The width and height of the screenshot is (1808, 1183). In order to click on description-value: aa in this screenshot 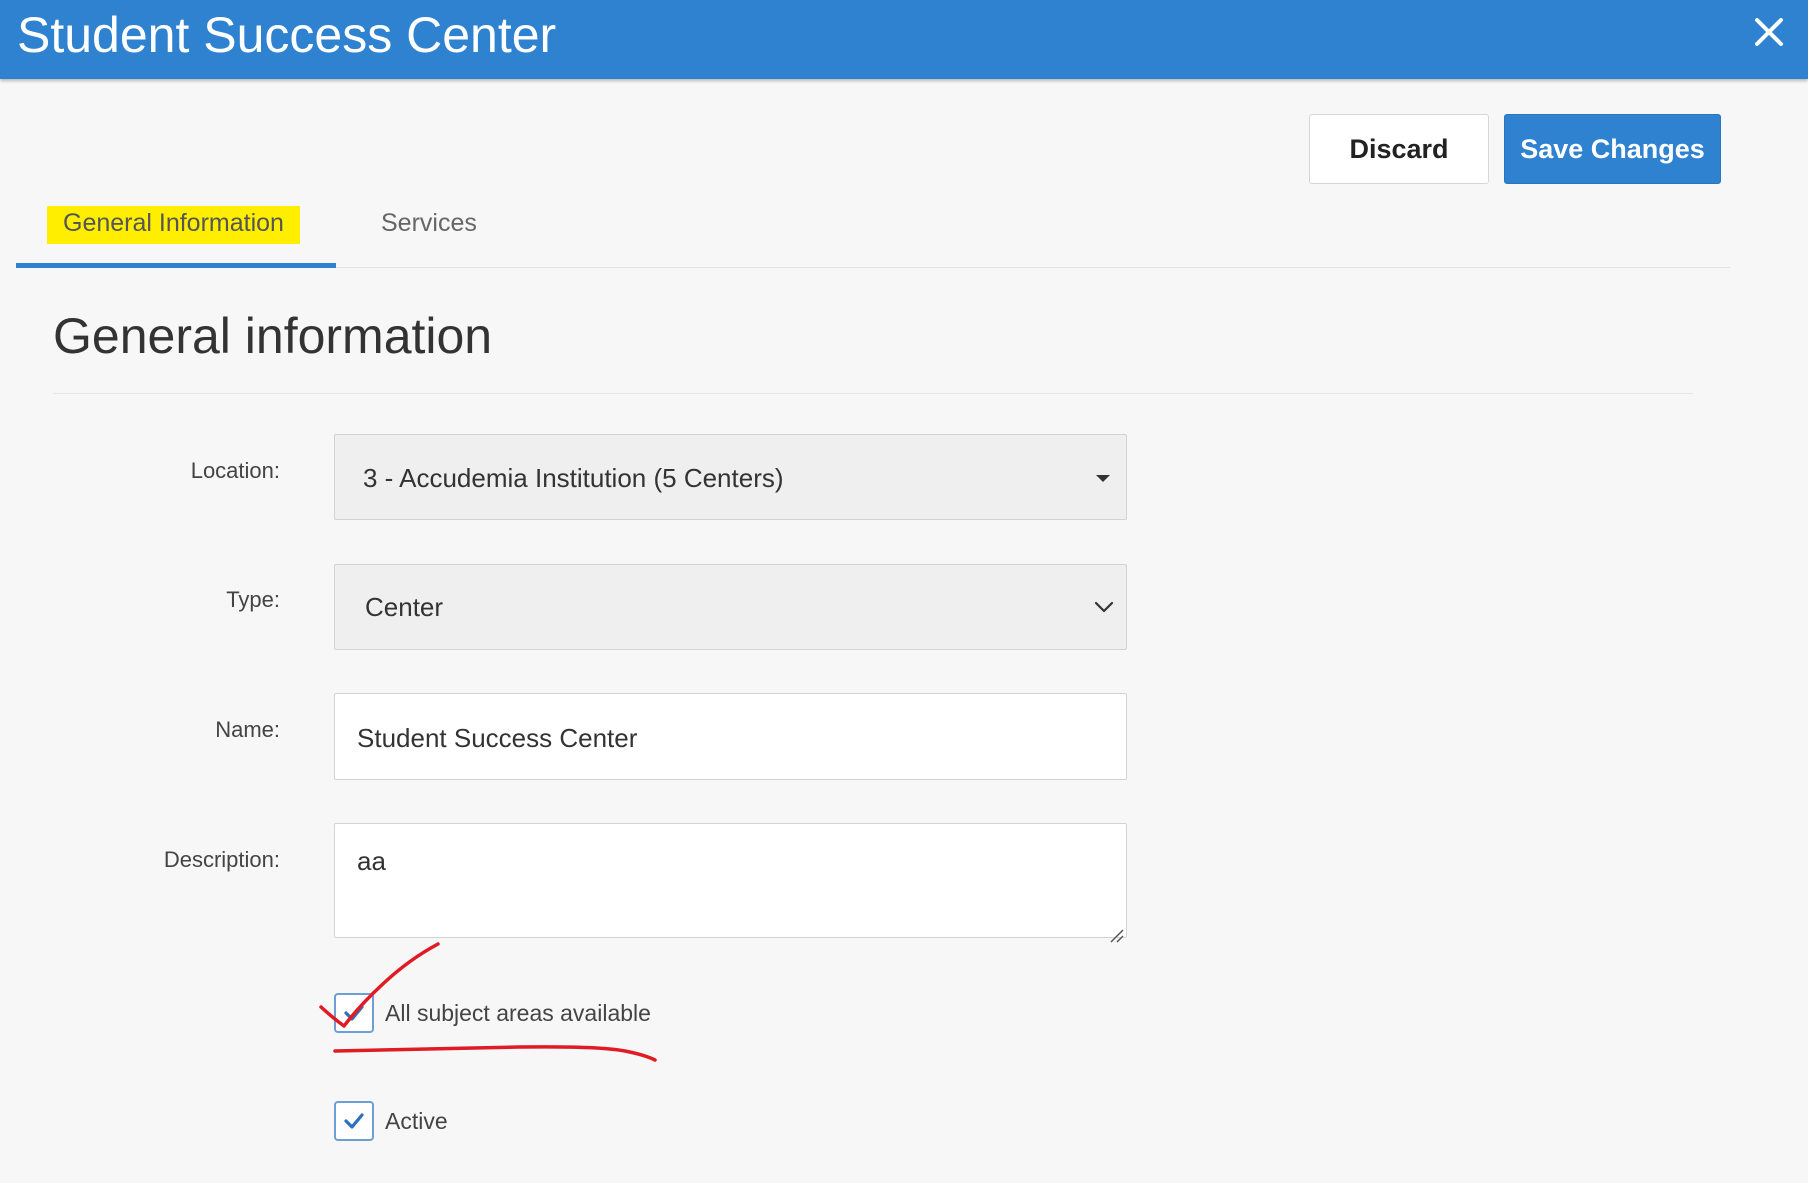, I will do `click(371, 861)`.